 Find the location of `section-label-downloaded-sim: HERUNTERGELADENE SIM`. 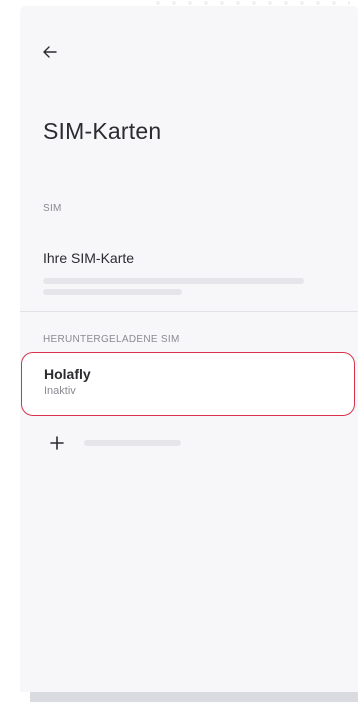

section-label-downloaded-sim: HERUNTERGELADENE SIM is located at coordinates (111, 339).